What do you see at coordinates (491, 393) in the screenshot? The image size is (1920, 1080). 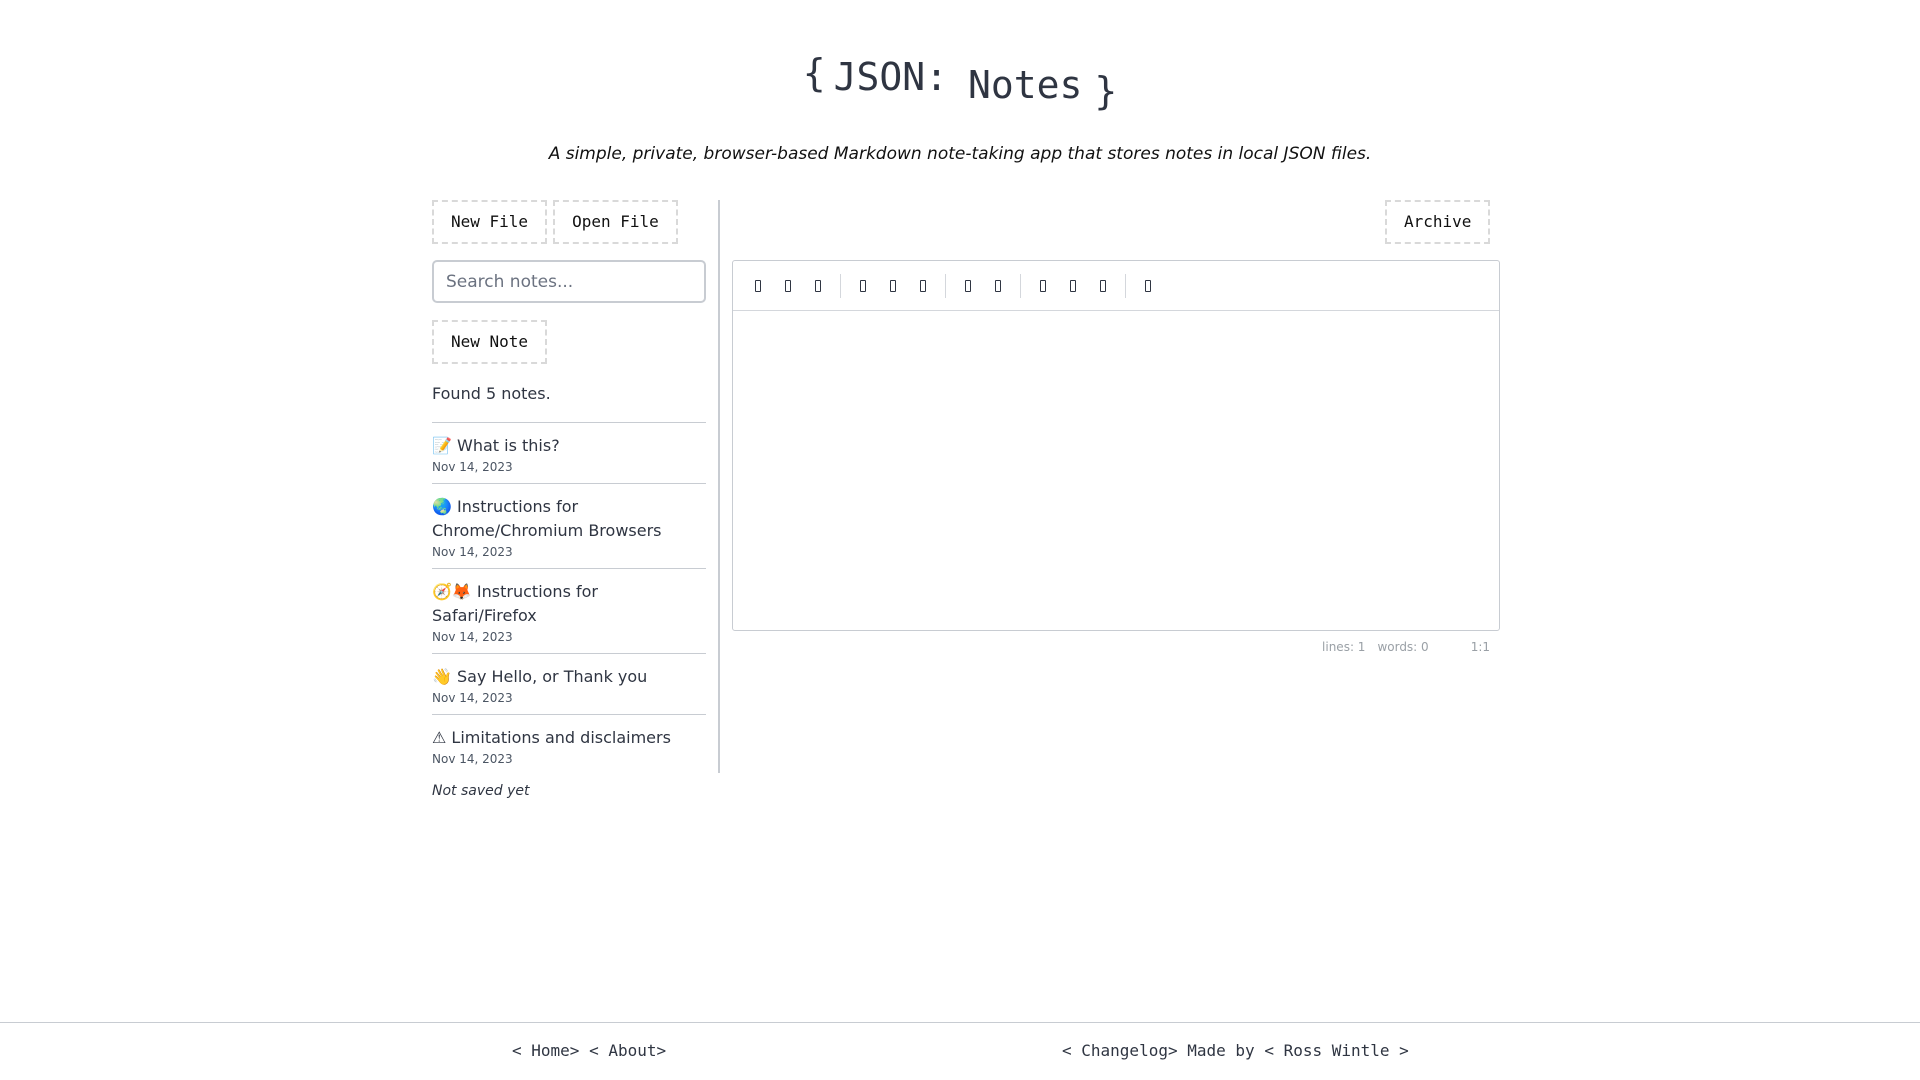 I see `notes-found-count: Found 5 notes.` at bounding box center [491, 393].